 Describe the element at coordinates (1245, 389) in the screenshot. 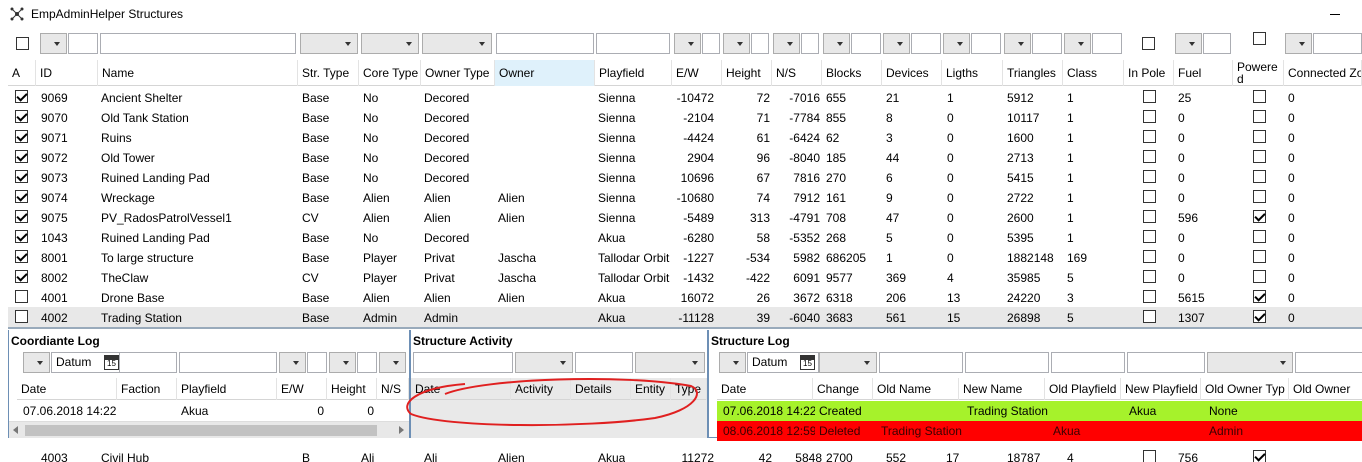

I see `slog-col-ootype: Old Owner Typ` at that location.